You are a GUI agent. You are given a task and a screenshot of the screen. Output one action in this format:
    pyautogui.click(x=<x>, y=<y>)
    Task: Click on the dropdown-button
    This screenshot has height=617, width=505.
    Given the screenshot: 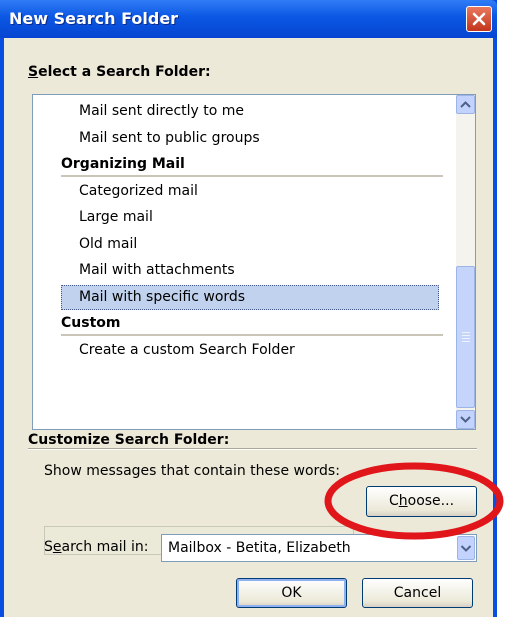 What is the action you would take?
    pyautogui.click(x=466, y=548)
    